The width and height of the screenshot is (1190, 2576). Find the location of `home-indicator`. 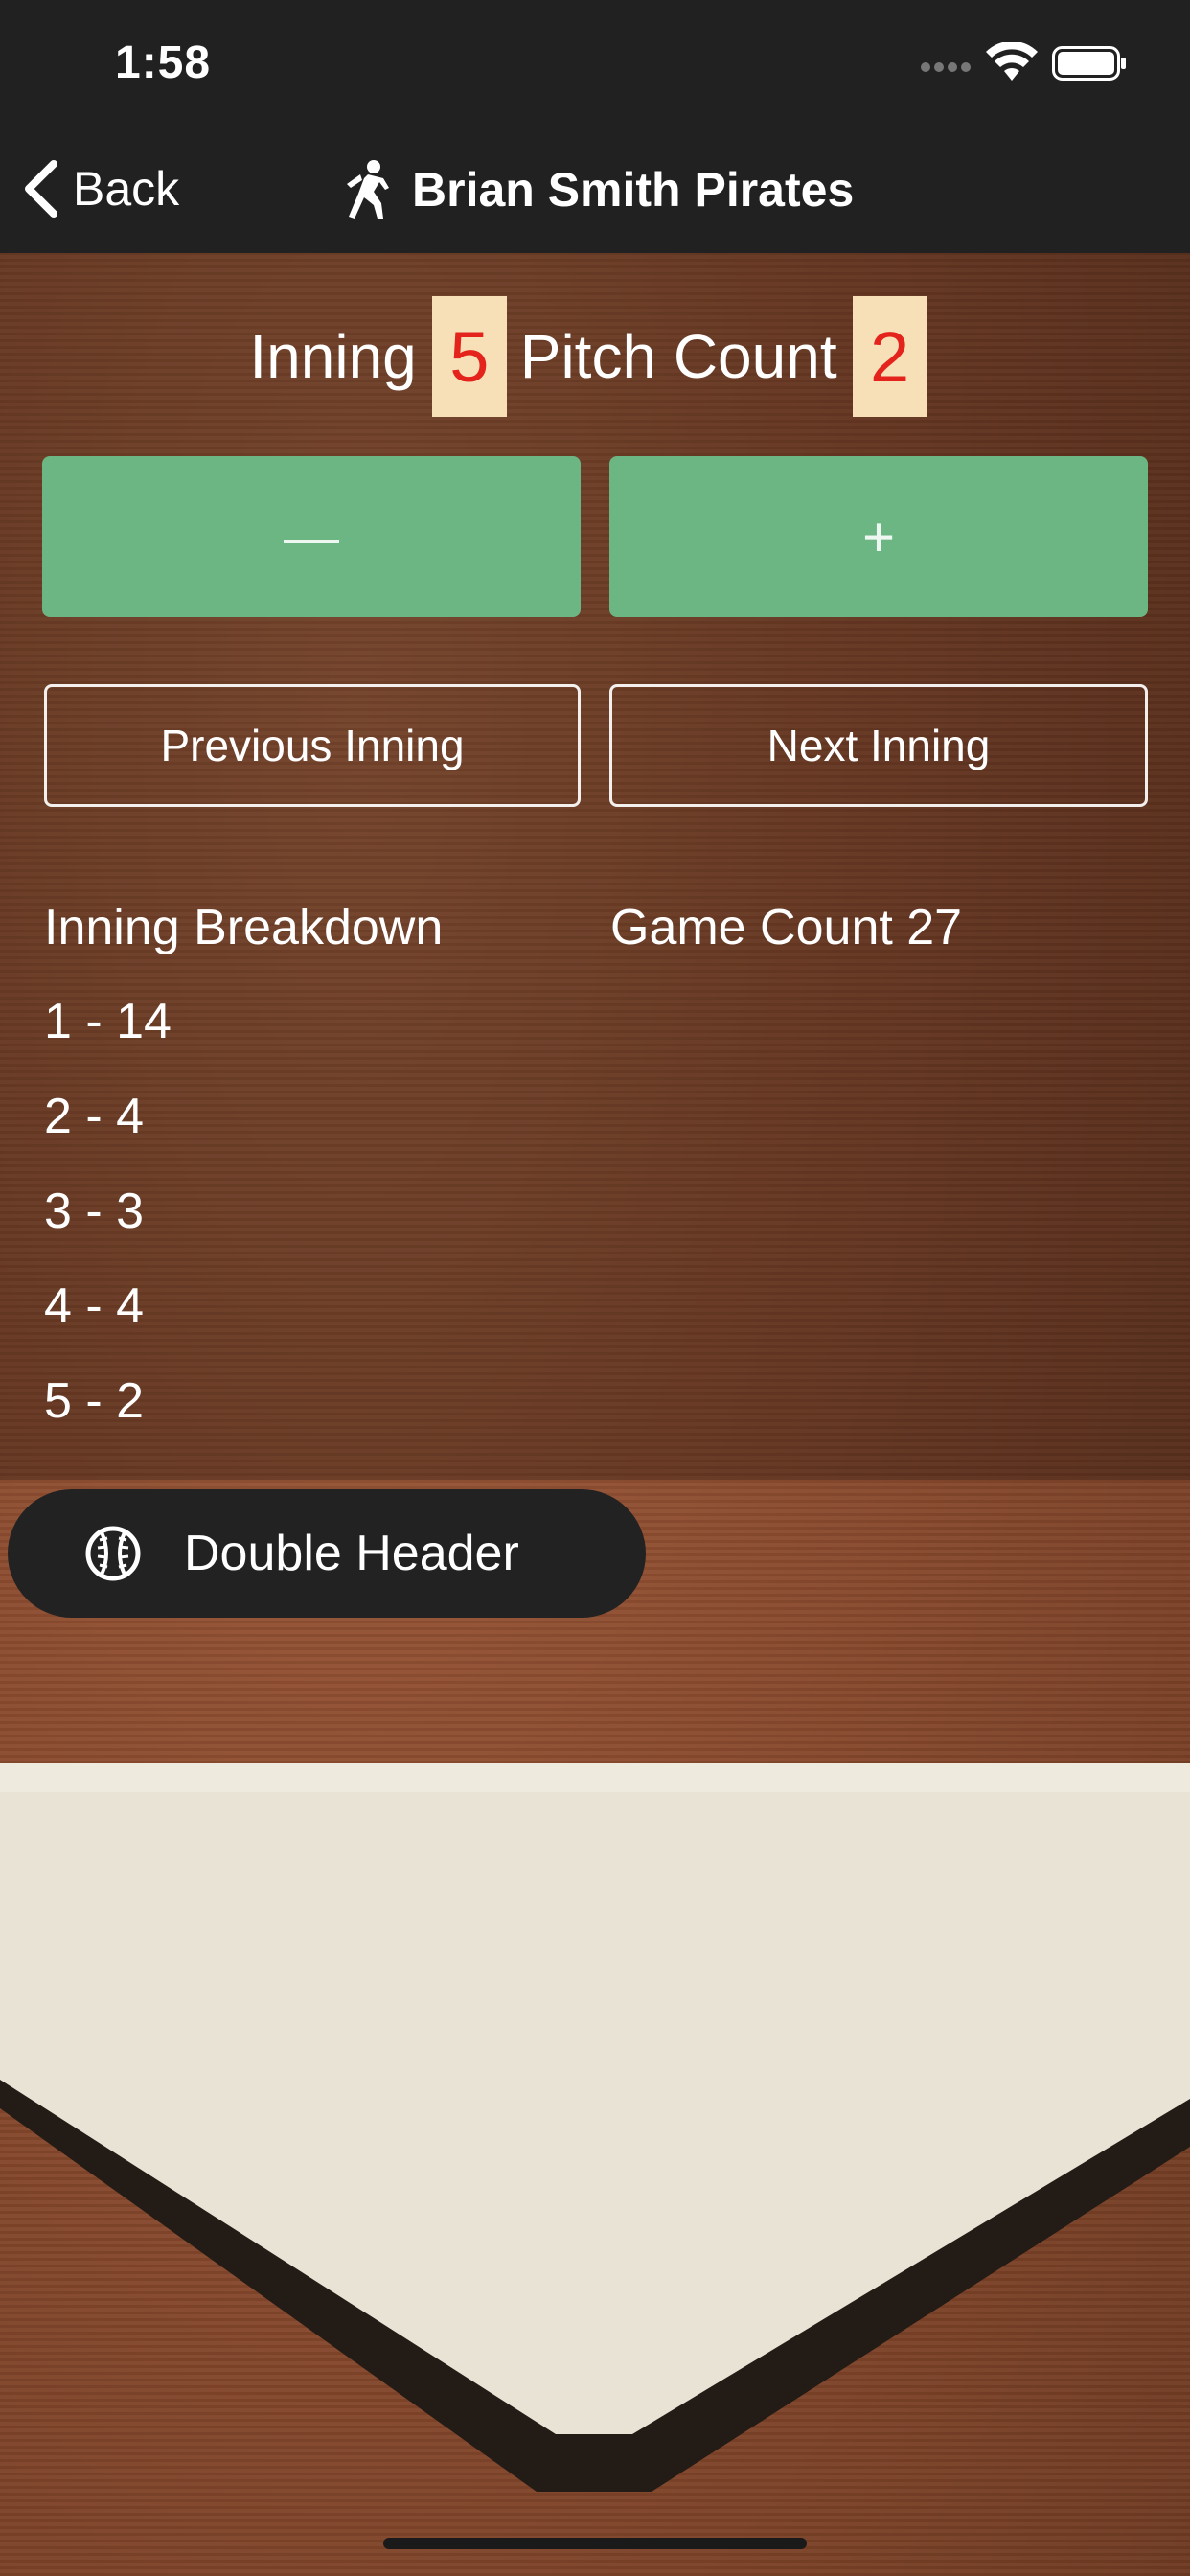

home-indicator is located at coordinates (595, 2543).